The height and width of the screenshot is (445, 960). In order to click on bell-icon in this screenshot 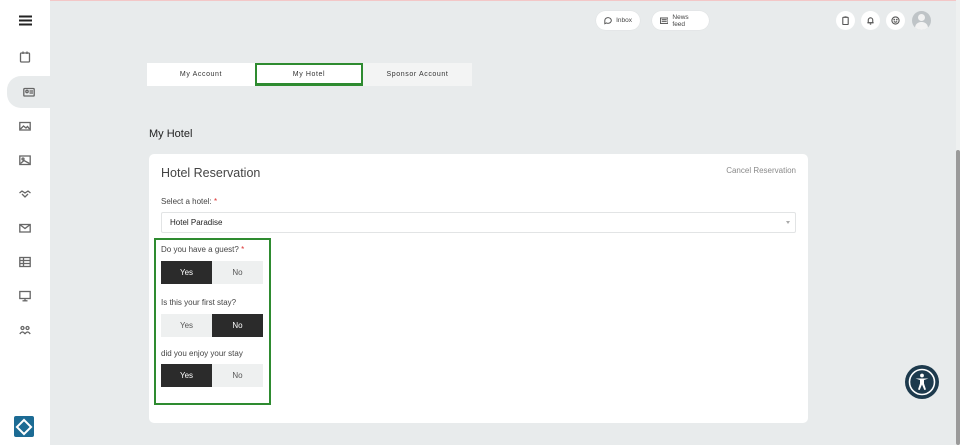, I will do `click(870, 20)`.